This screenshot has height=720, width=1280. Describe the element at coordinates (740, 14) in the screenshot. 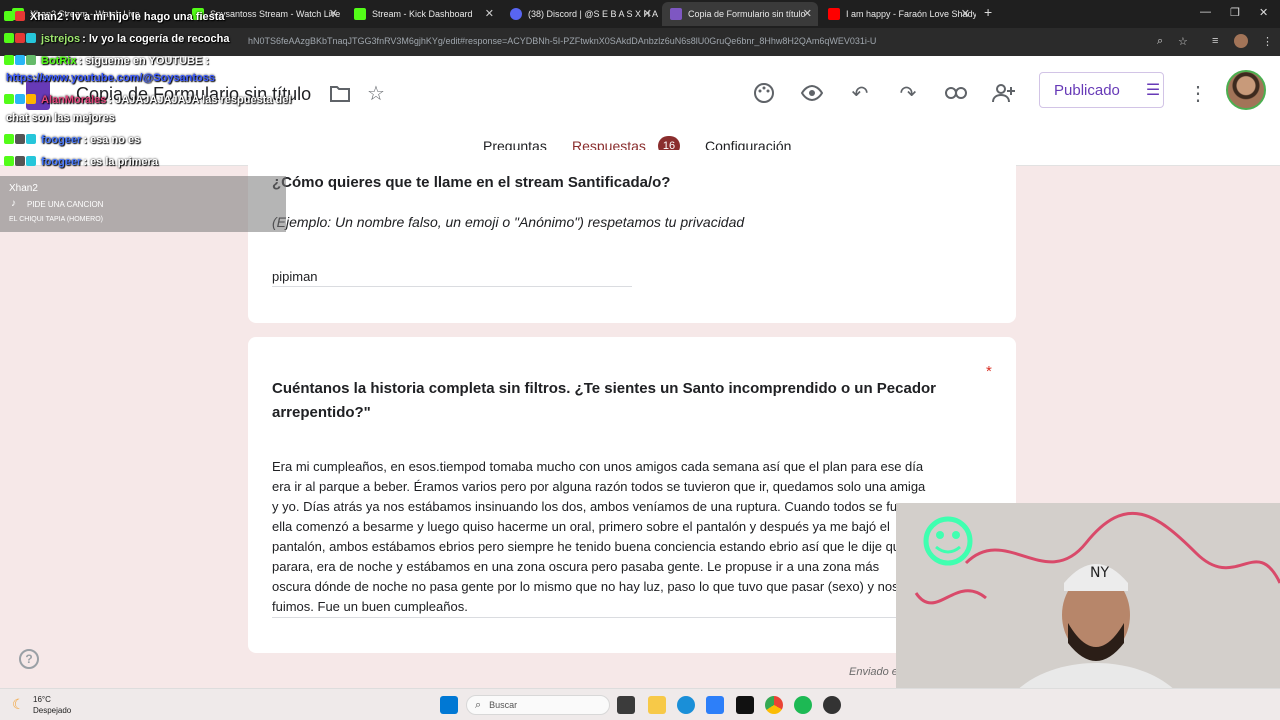

I see `browser-tab-active: Copia de Formulario sin título ✕` at that location.